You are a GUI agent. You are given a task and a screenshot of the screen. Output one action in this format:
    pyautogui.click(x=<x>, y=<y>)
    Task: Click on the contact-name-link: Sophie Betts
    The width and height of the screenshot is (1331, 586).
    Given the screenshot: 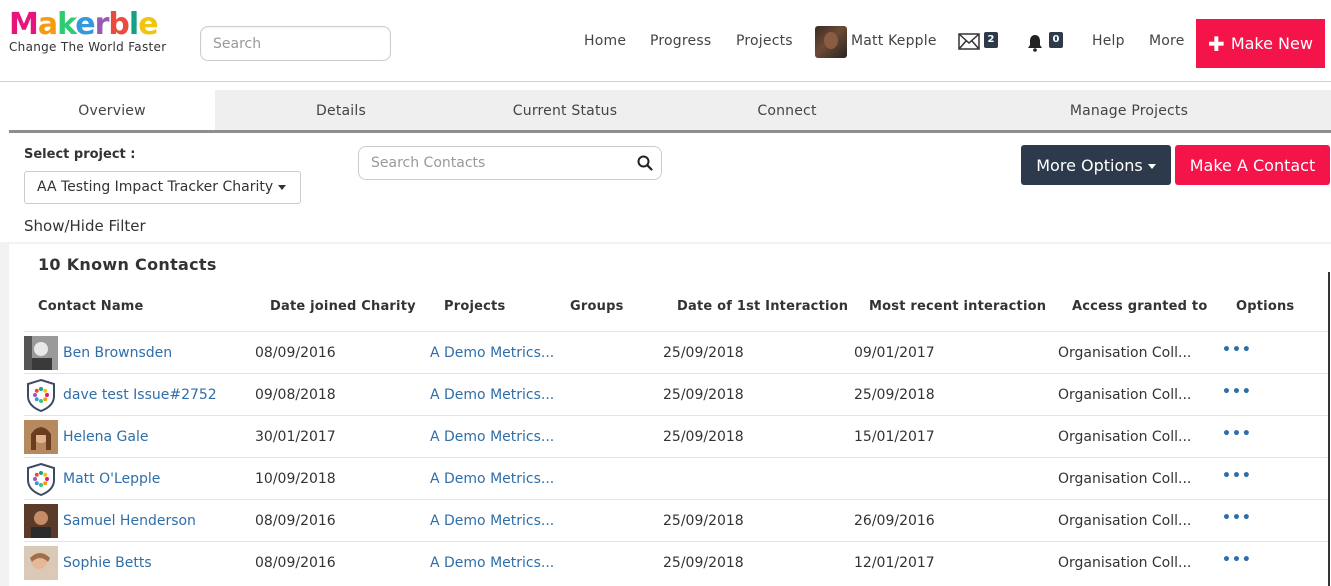 What is the action you would take?
    pyautogui.click(x=107, y=563)
    